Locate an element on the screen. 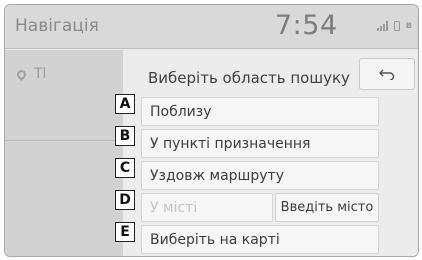 The image size is (422, 260). callout-label-d: D is located at coordinates (125, 200).